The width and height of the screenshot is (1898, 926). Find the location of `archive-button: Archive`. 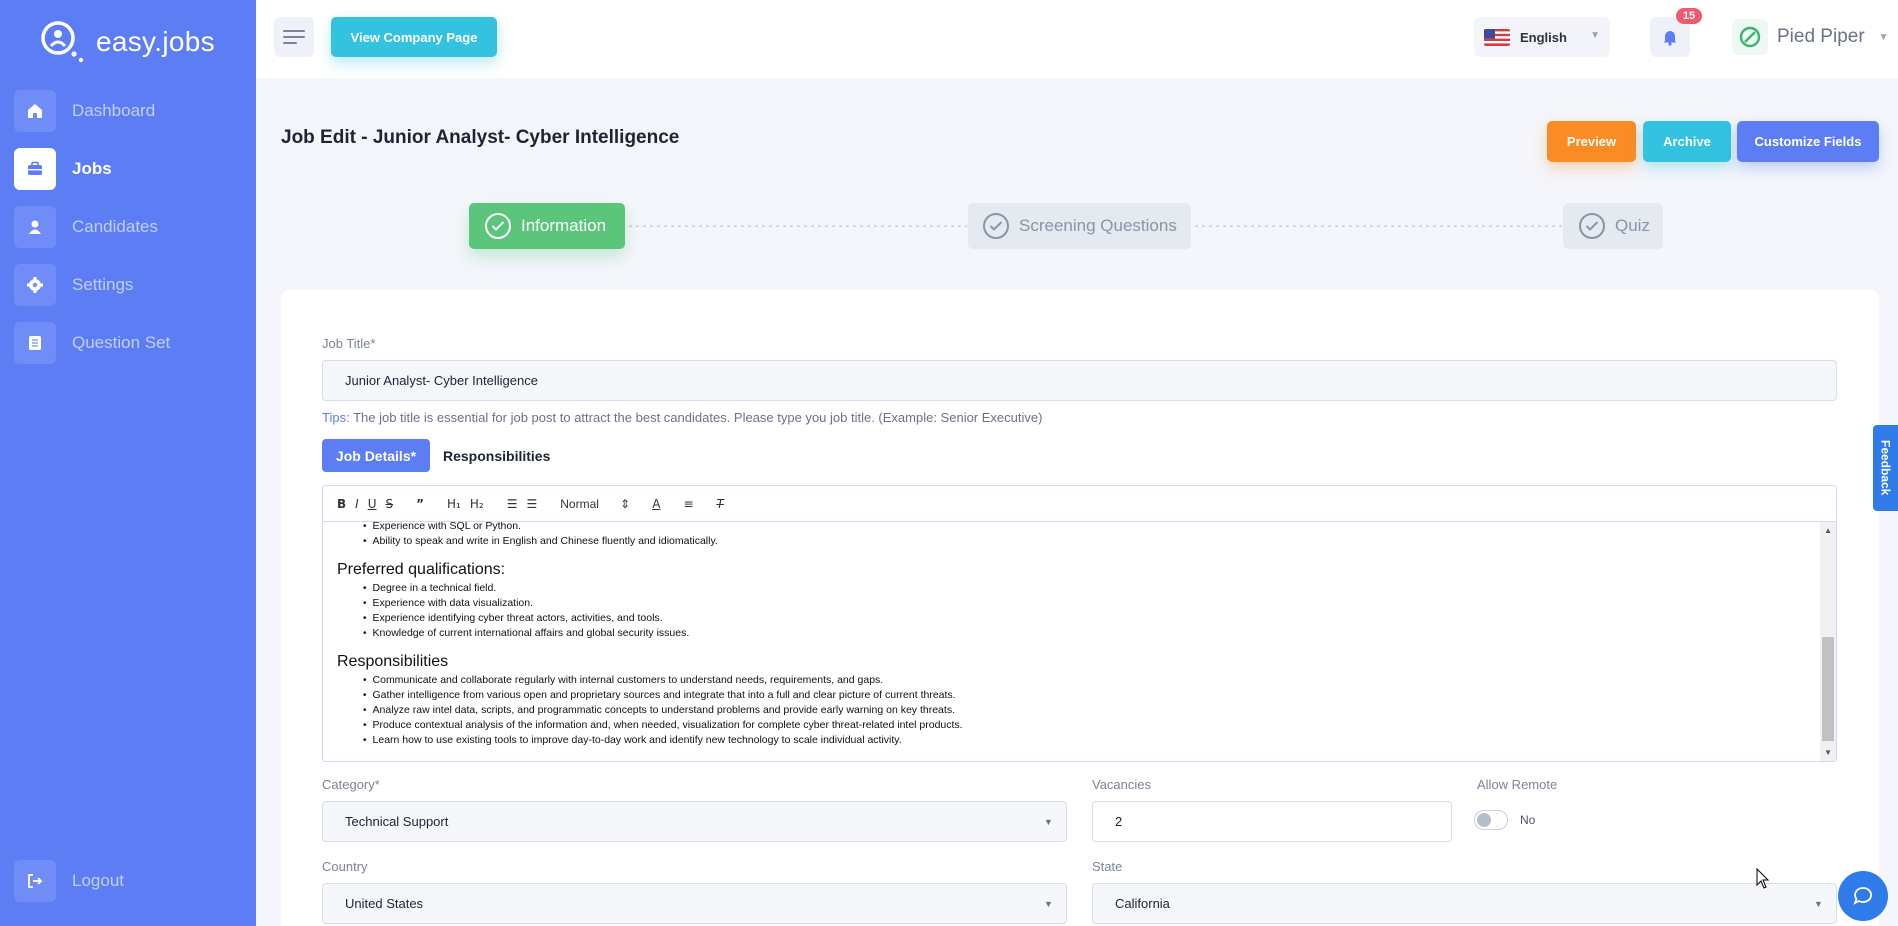

archive-button: Archive is located at coordinates (1687, 141).